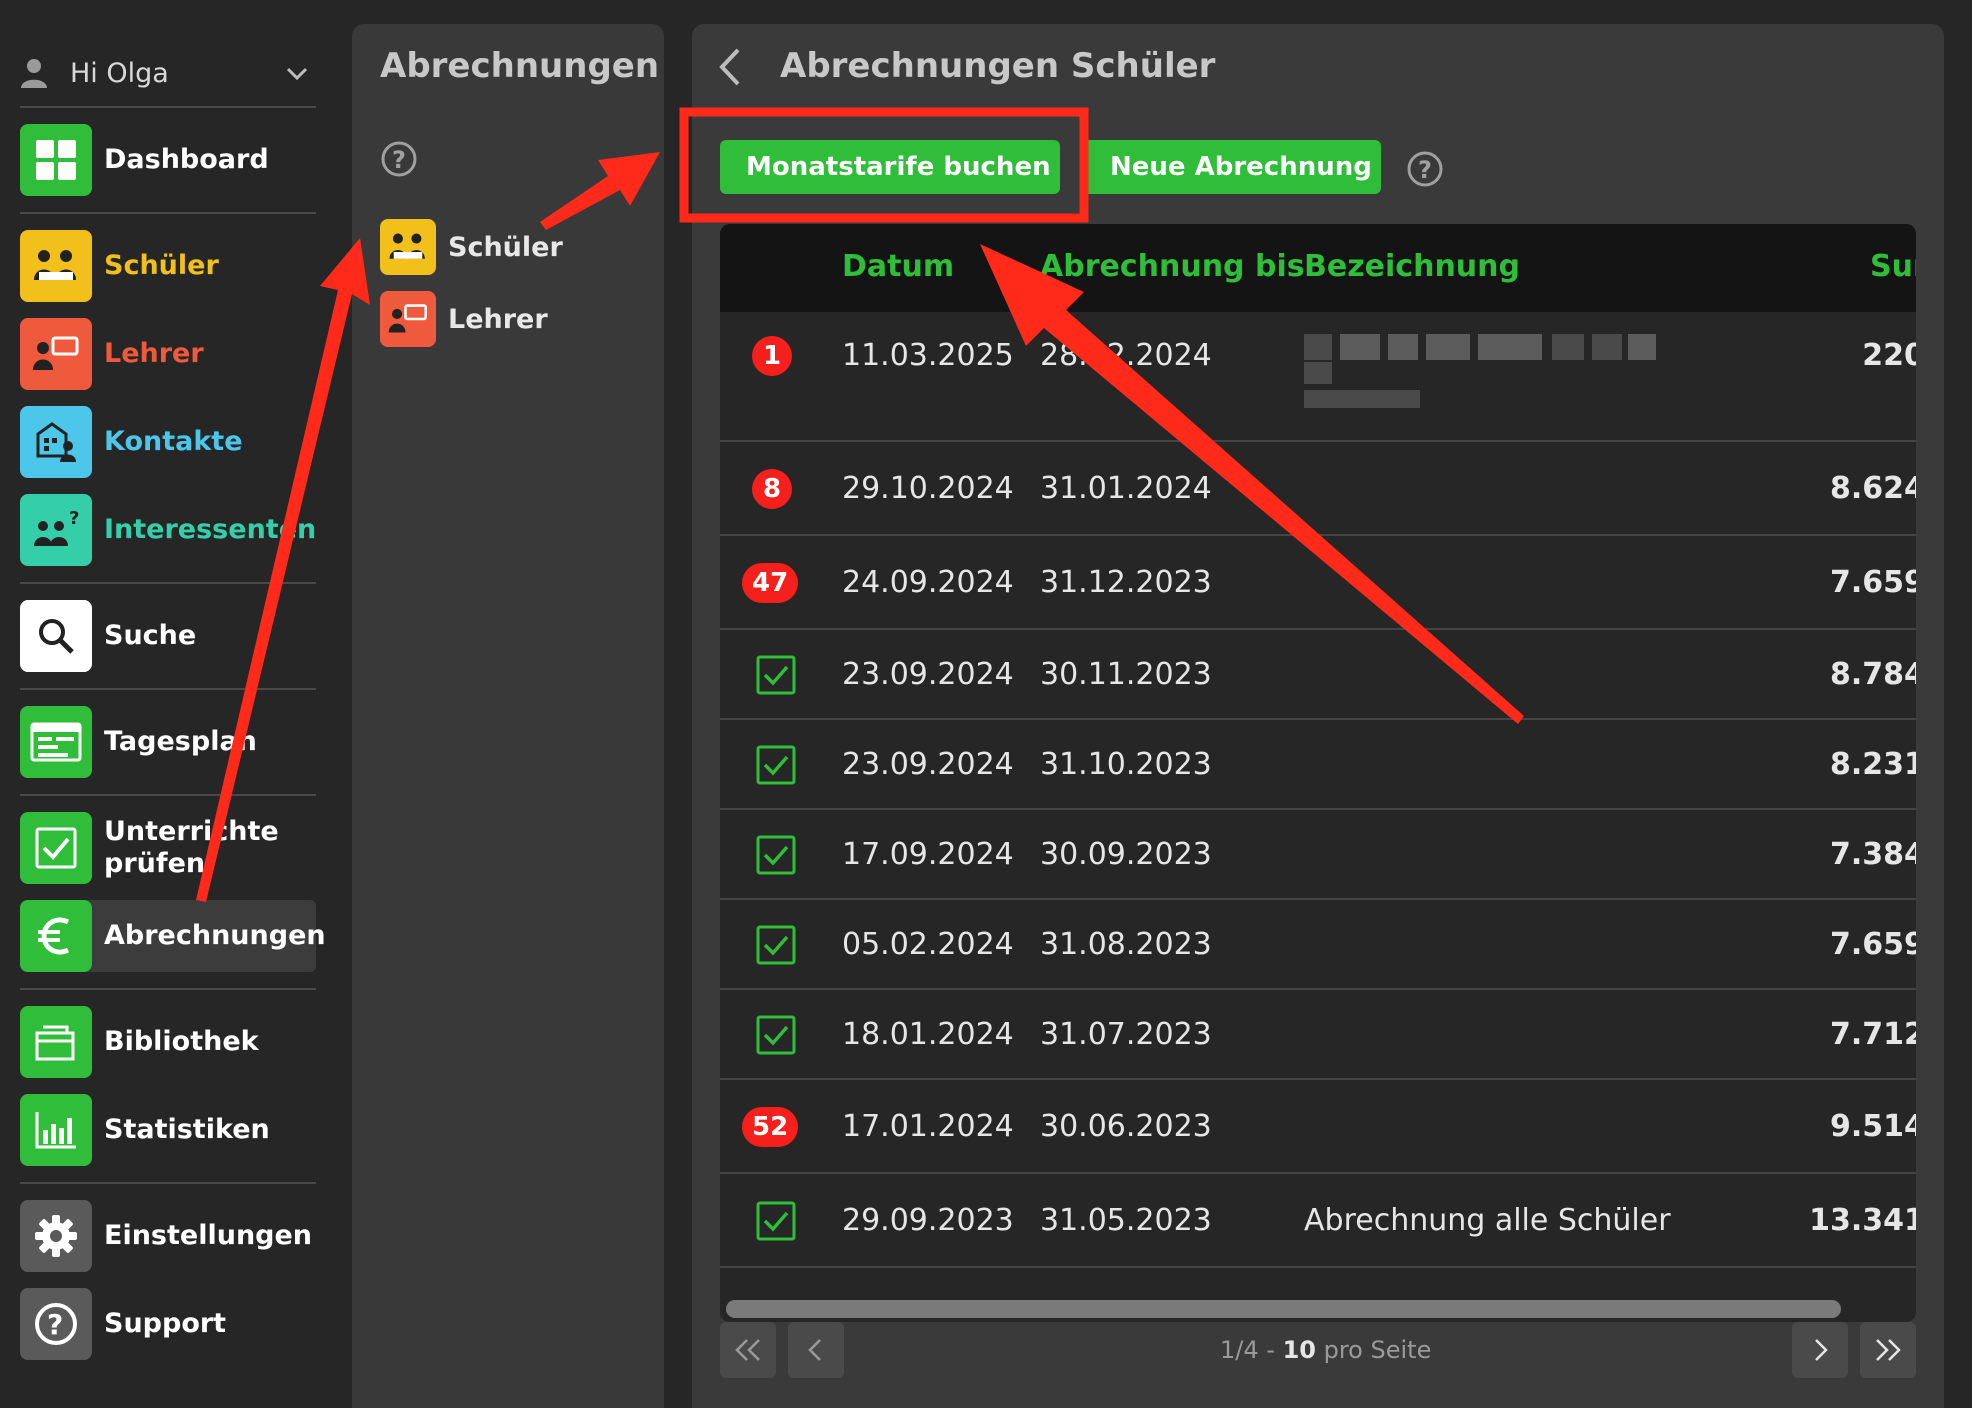 Image resolution: width=1972 pixels, height=1408 pixels. Describe the element at coordinates (928, 1126) in the screenshot. I see `cell-datum: 17.01.2024` at that location.